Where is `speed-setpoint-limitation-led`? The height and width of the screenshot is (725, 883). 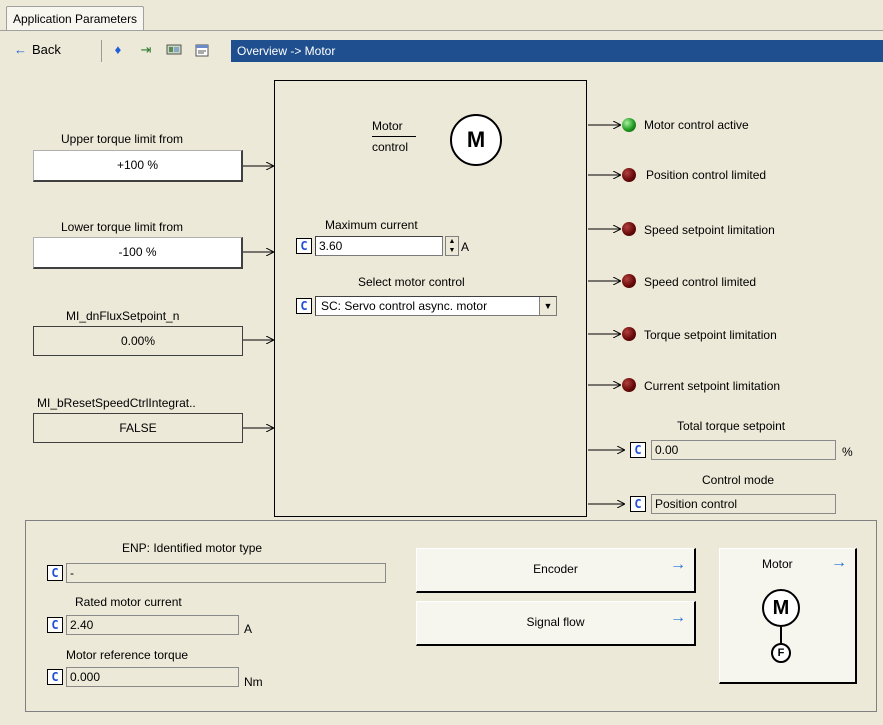
speed-setpoint-limitation-led is located at coordinates (629, 229).